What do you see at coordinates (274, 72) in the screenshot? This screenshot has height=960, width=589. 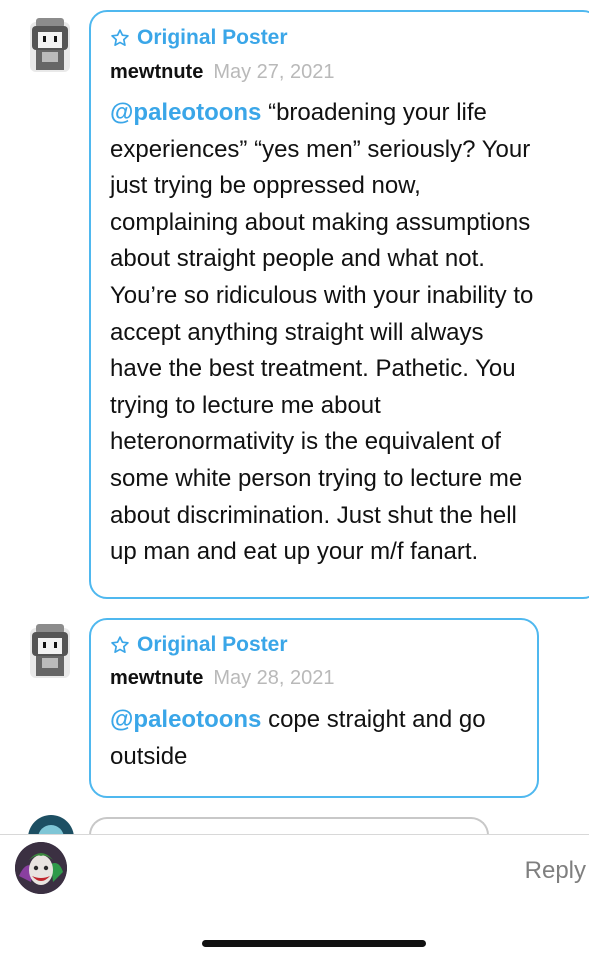 I see `reply-date: May 27, 2021` at bounding box center [274, 72].